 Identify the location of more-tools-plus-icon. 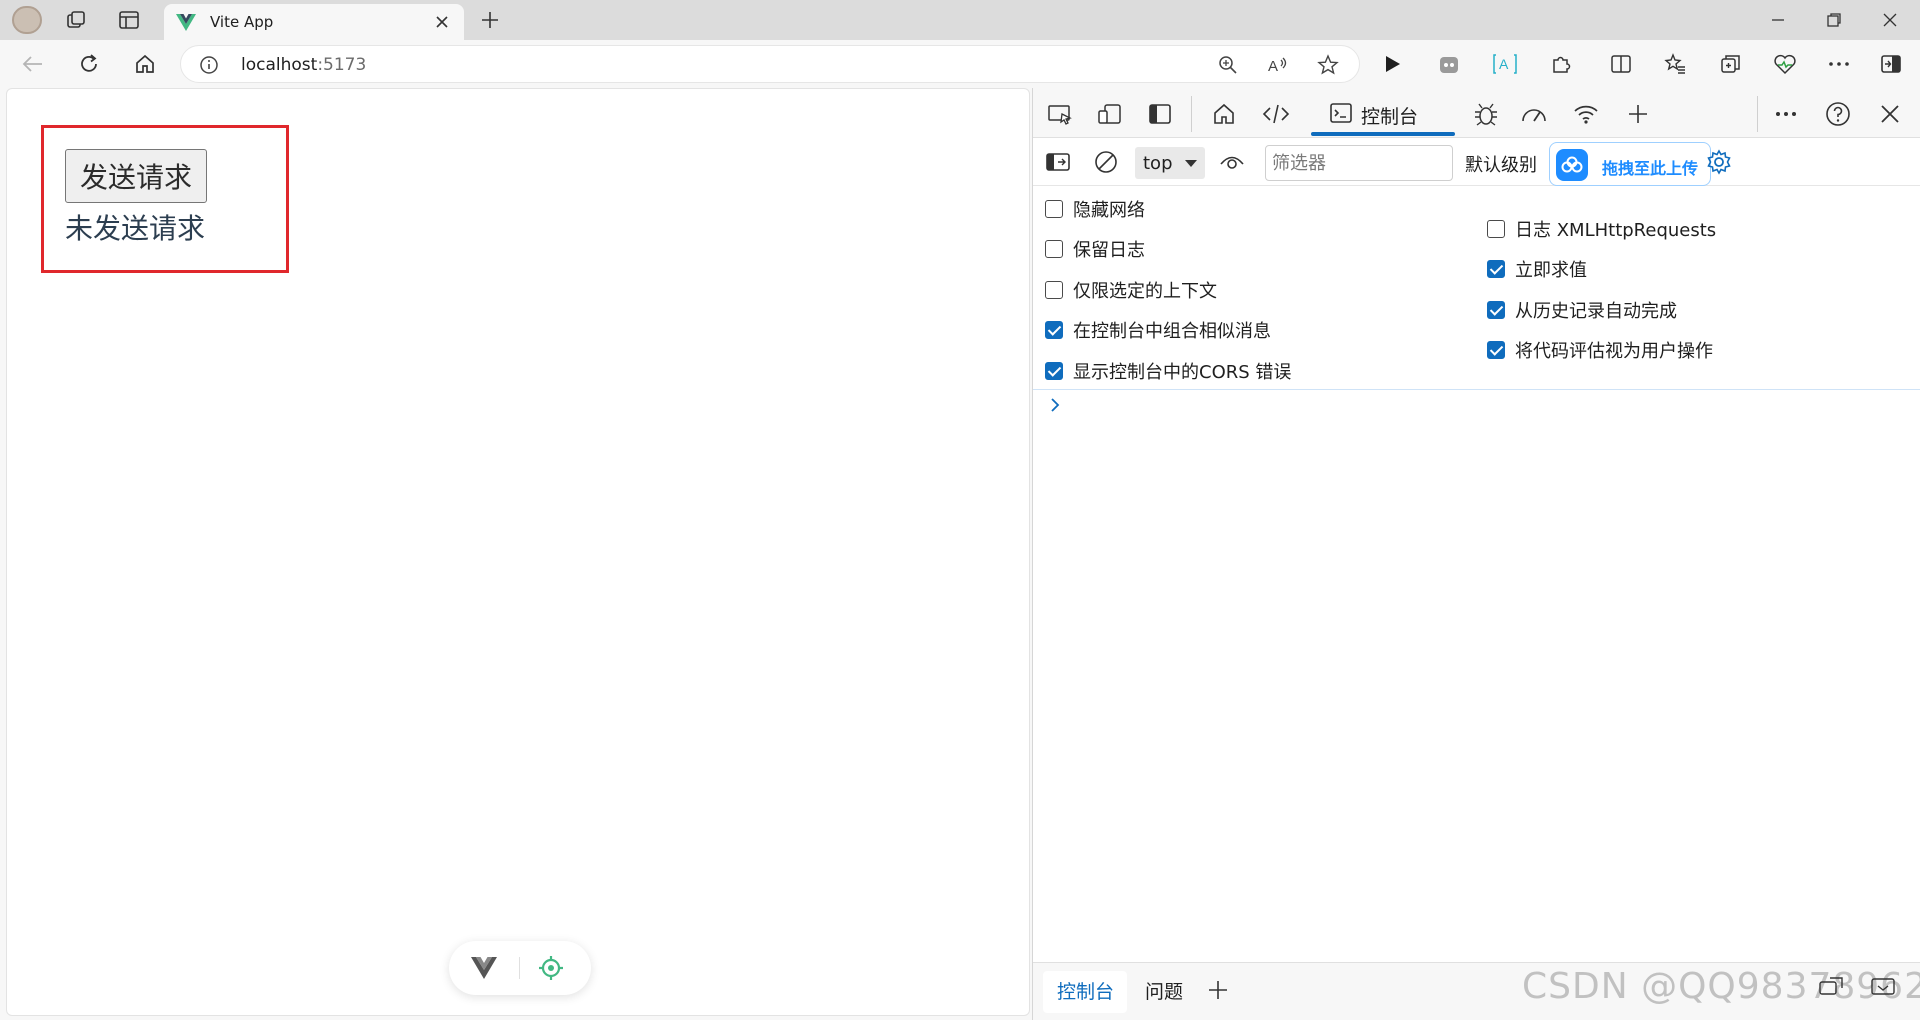
(1638, 114).